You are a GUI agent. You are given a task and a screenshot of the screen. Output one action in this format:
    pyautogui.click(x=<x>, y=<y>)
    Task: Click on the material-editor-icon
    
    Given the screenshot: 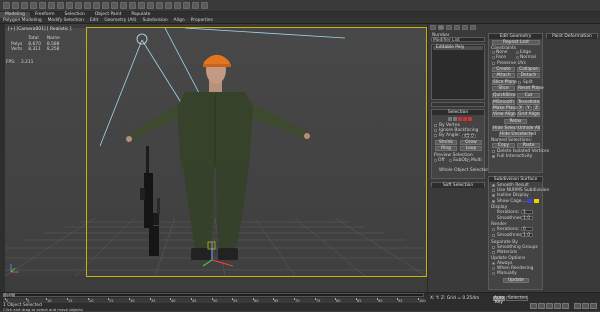 What is the action you would take?
    pyautogui.click(x=177, y=5)
    